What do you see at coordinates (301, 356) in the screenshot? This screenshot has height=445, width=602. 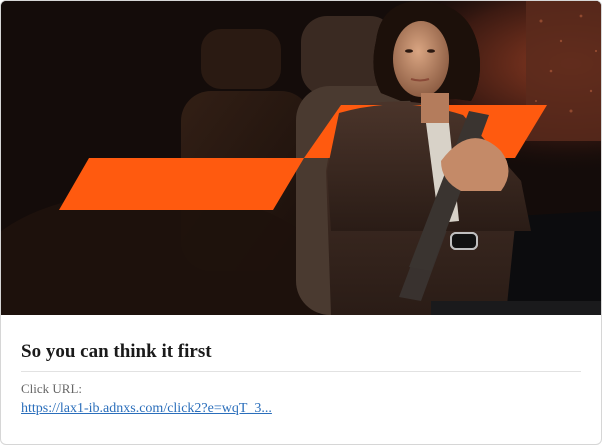 I see `ad-title: So you can think it first` at bounding box center [301, 356].